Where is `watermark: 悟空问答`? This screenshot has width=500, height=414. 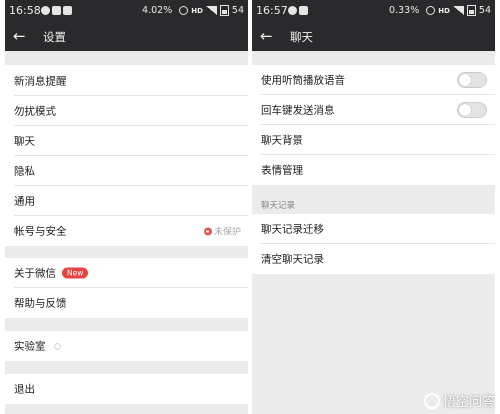
watermark: 悟空问答 is located at coordinates (459, 400).